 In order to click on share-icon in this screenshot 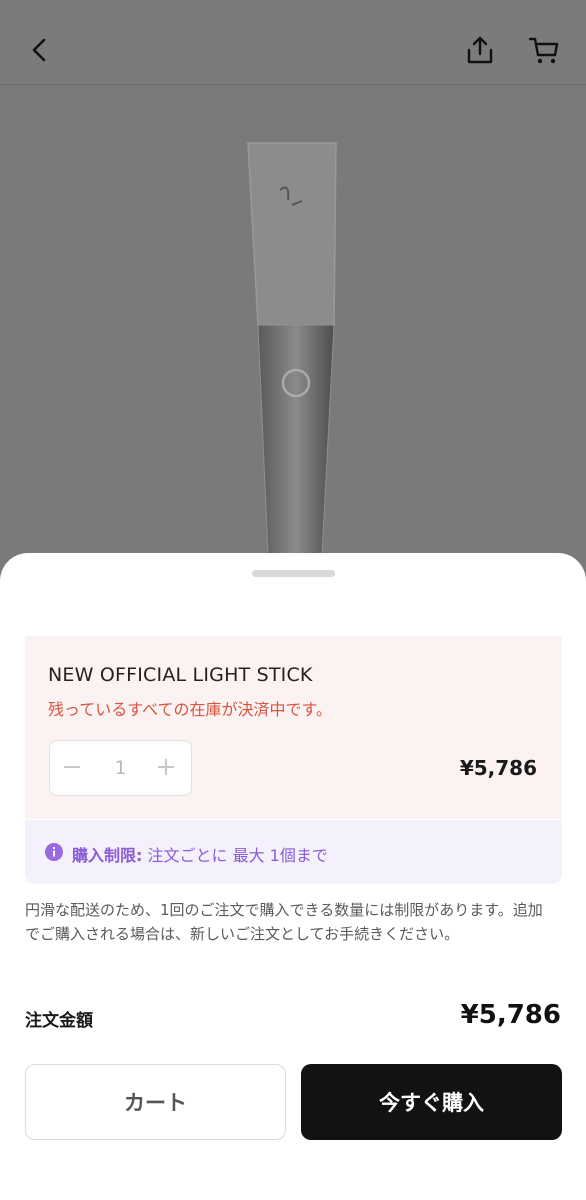, I will do `click(480, 50)`.